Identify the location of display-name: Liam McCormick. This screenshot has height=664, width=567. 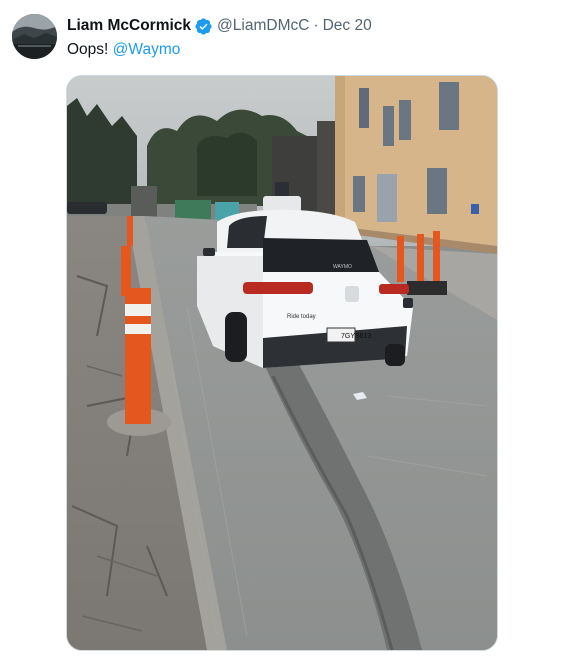
(129, 26).